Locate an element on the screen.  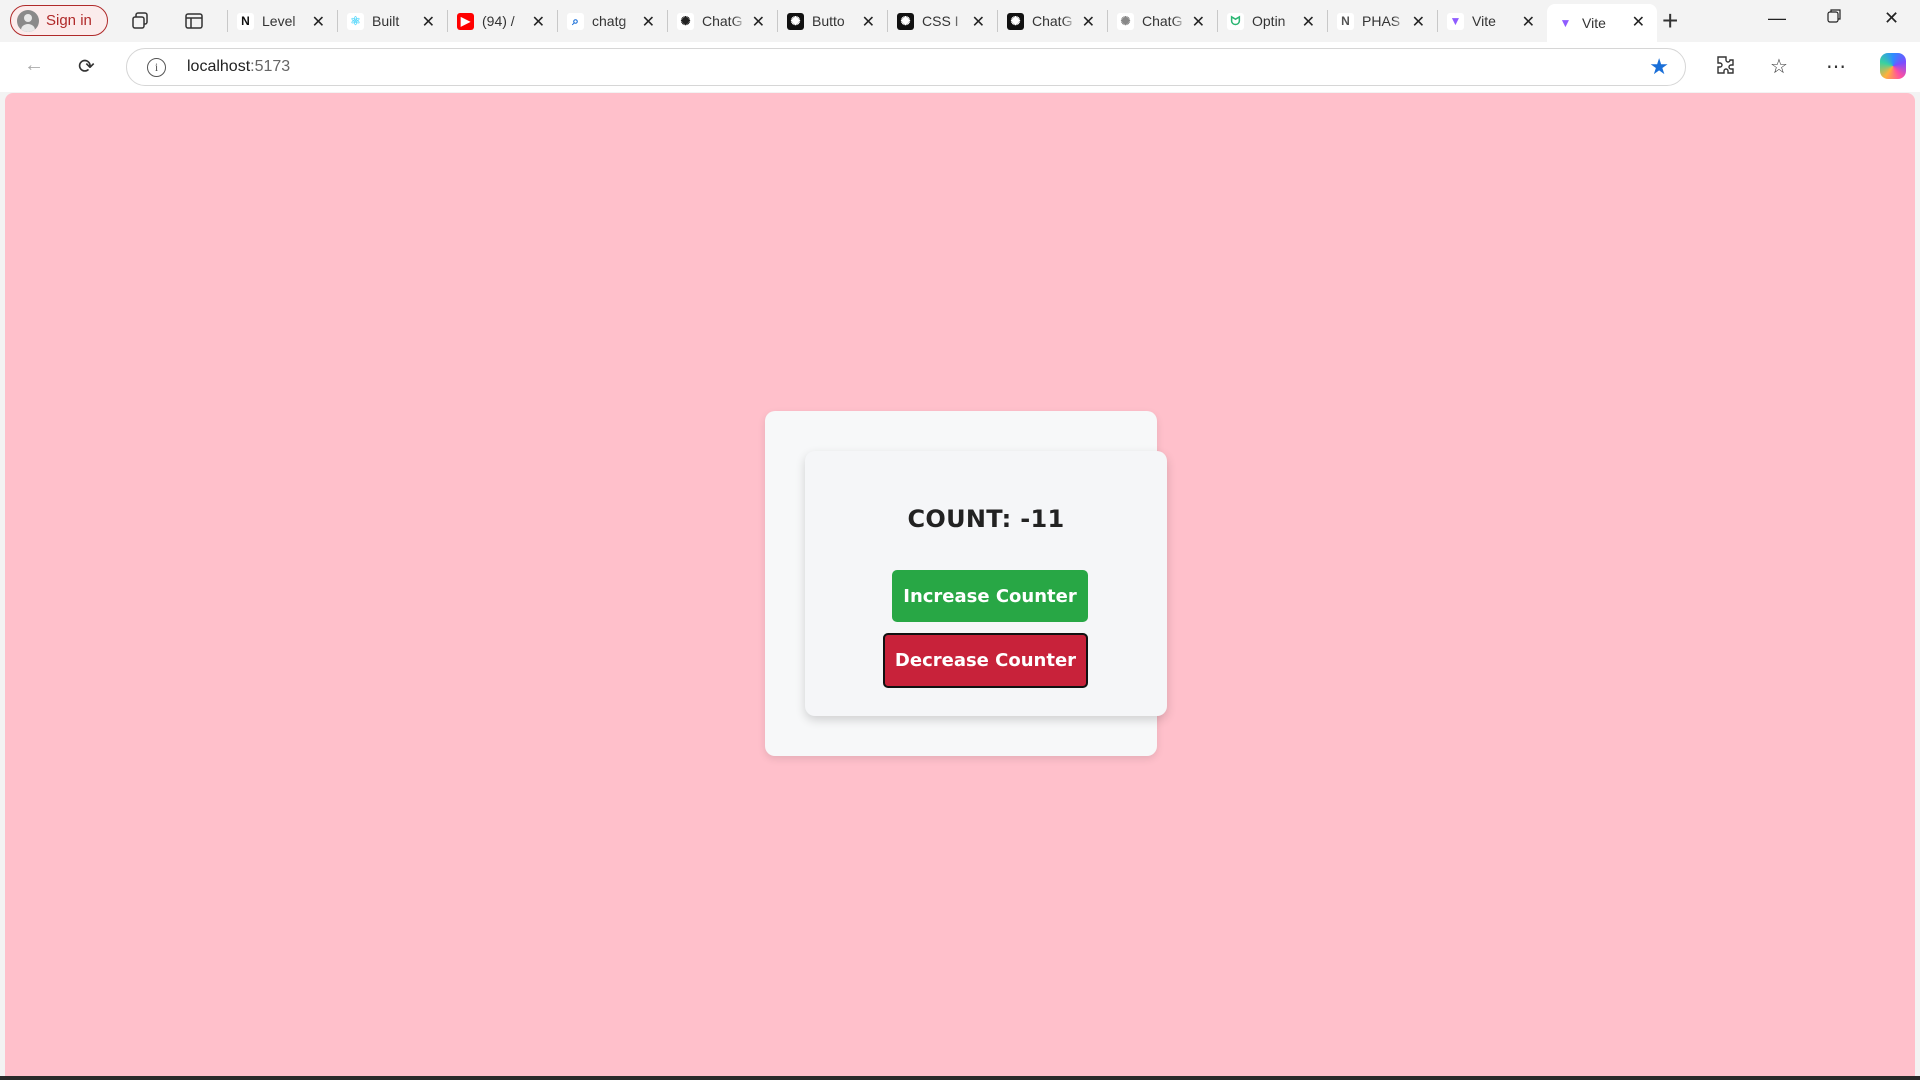
more-options-icon: ⋯ is located at coordinates (1836, 66).